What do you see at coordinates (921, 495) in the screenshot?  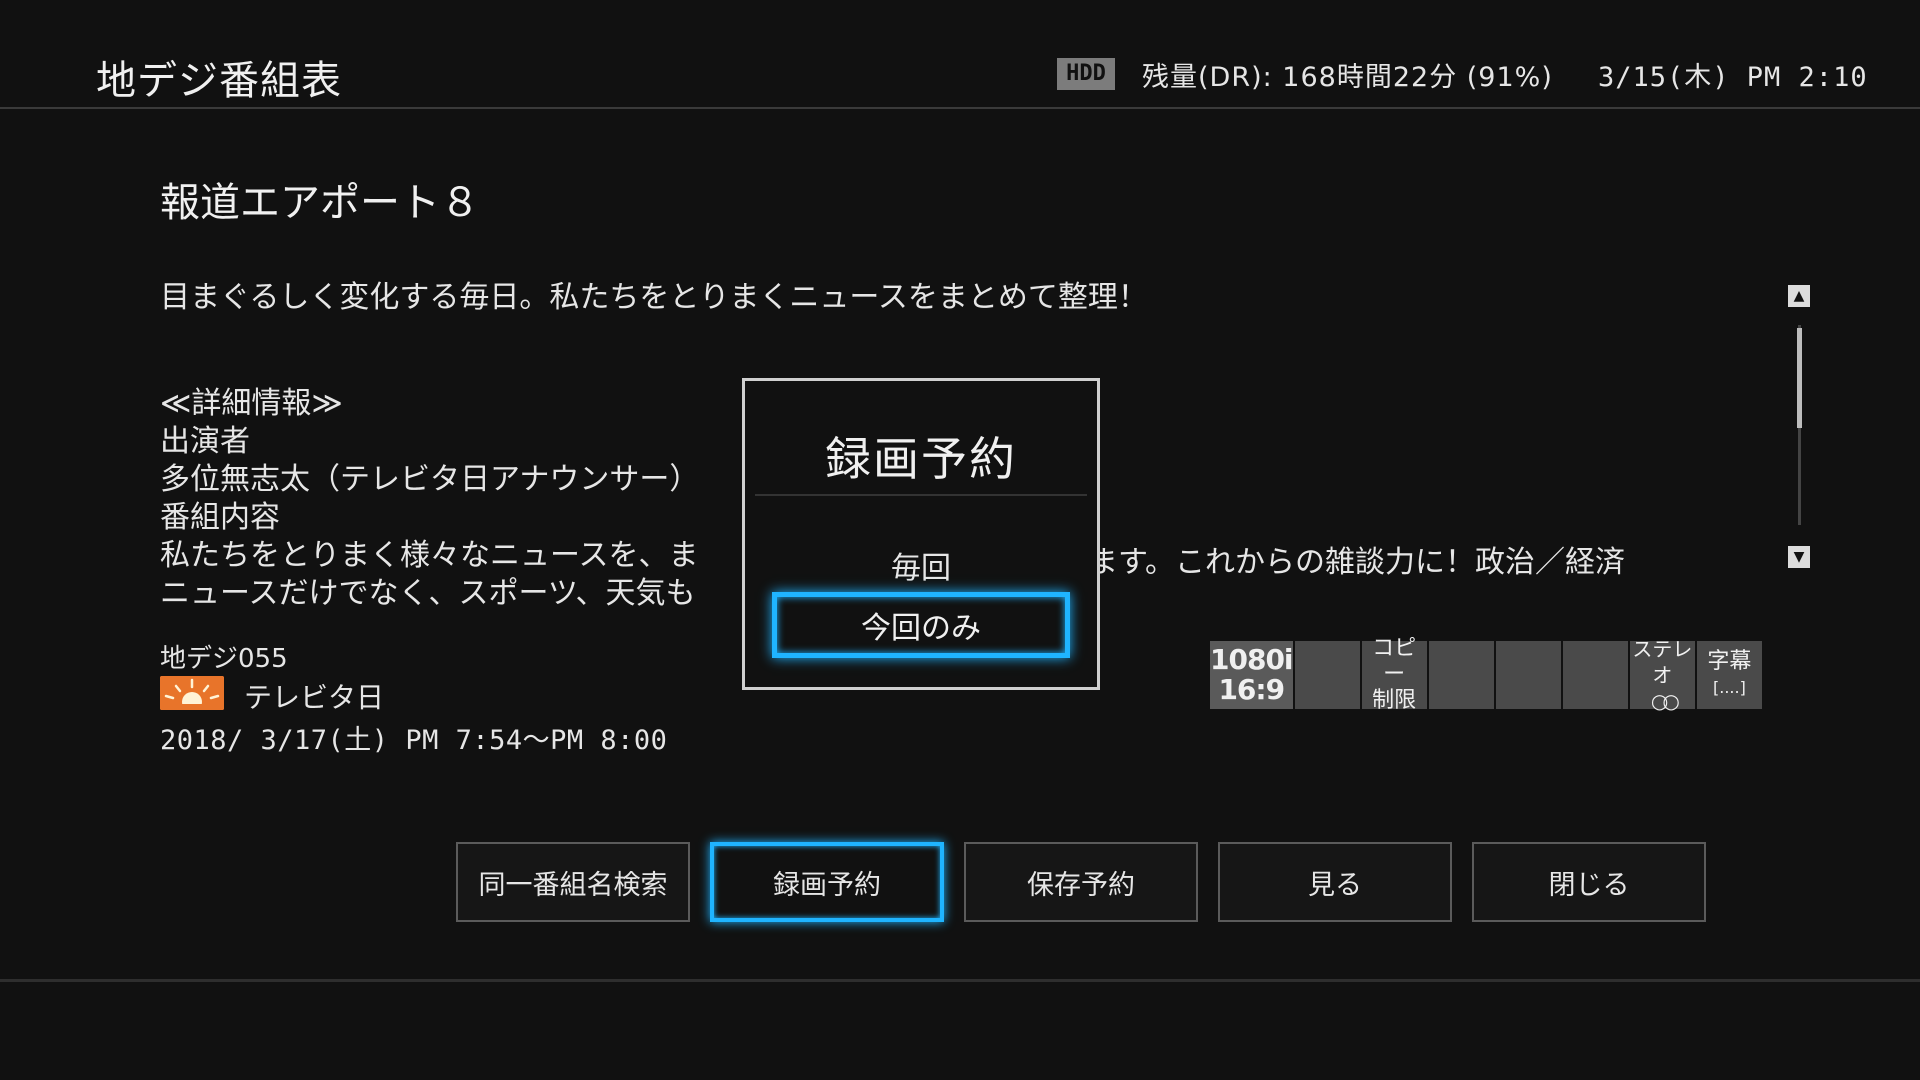 I see `popup-divider` at bounding box center [921, 495].